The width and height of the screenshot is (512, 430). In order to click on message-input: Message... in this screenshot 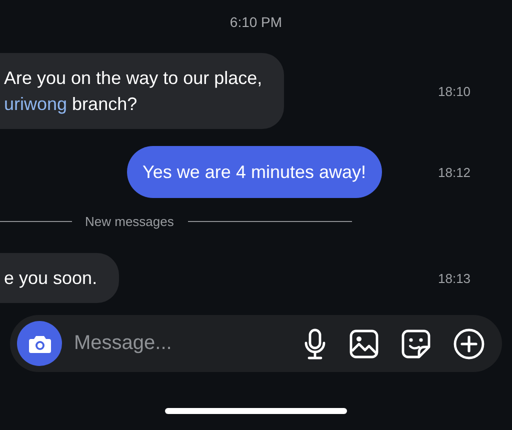, I will do `click(177, 343)`.